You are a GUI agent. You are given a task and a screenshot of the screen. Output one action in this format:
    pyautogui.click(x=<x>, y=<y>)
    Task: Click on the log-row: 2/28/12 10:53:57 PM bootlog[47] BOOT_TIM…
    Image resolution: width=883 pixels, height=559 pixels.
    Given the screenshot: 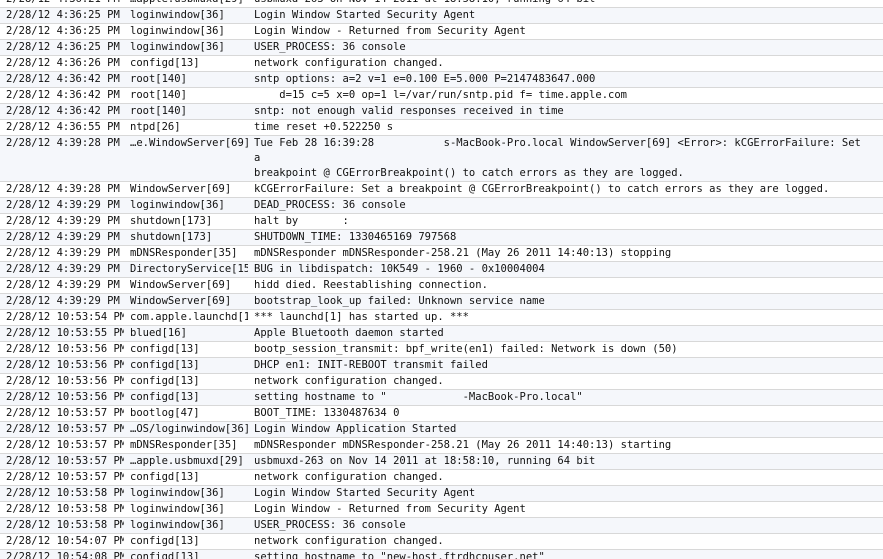 What is the action you would take?
    pyautogui.click(x=441, y=414)
    